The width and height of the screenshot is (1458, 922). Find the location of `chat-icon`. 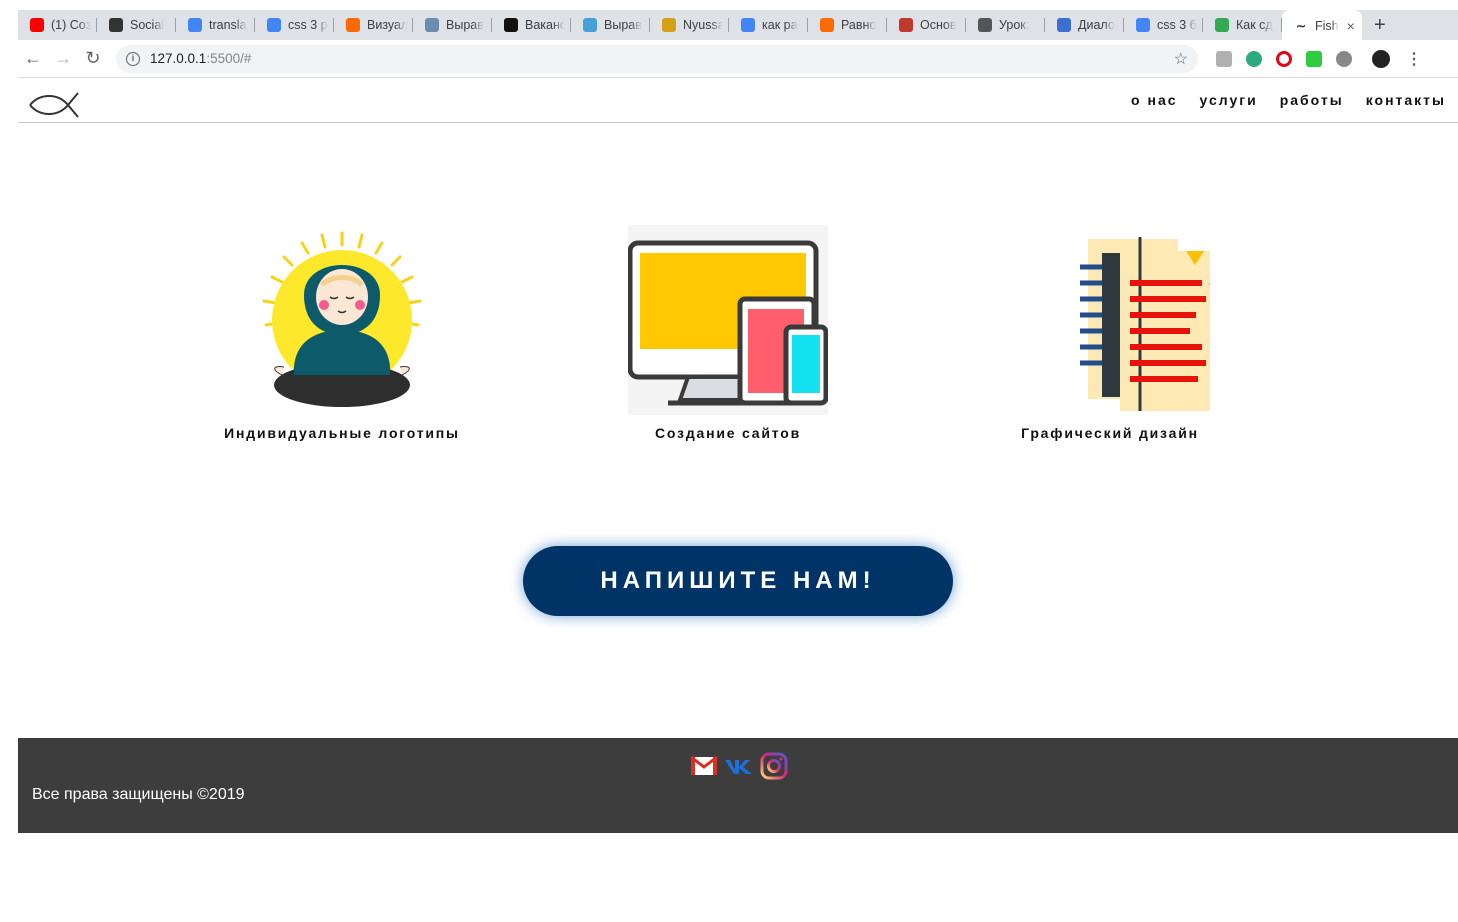

chat-icon is located at coordinates (1064, 25).